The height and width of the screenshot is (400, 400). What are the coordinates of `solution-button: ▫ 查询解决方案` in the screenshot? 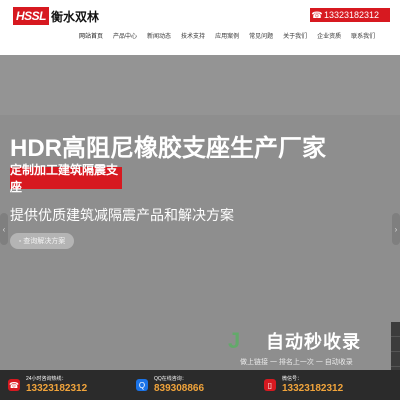 It's located at (42, 241).